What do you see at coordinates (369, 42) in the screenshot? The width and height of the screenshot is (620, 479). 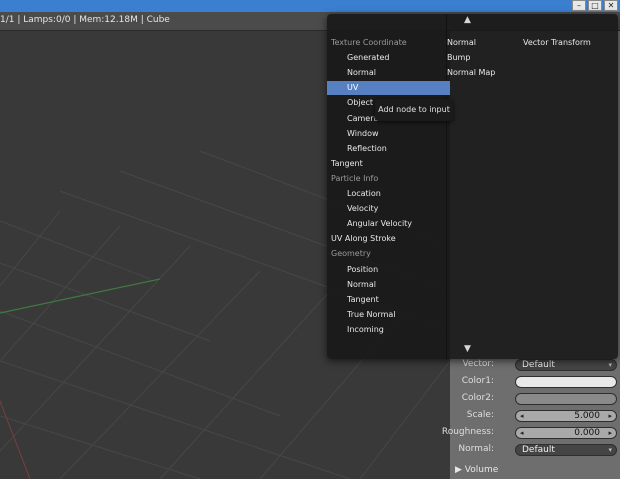 I see `menu-section-header: Texture Coordinate` at bounding box center [369, 42].